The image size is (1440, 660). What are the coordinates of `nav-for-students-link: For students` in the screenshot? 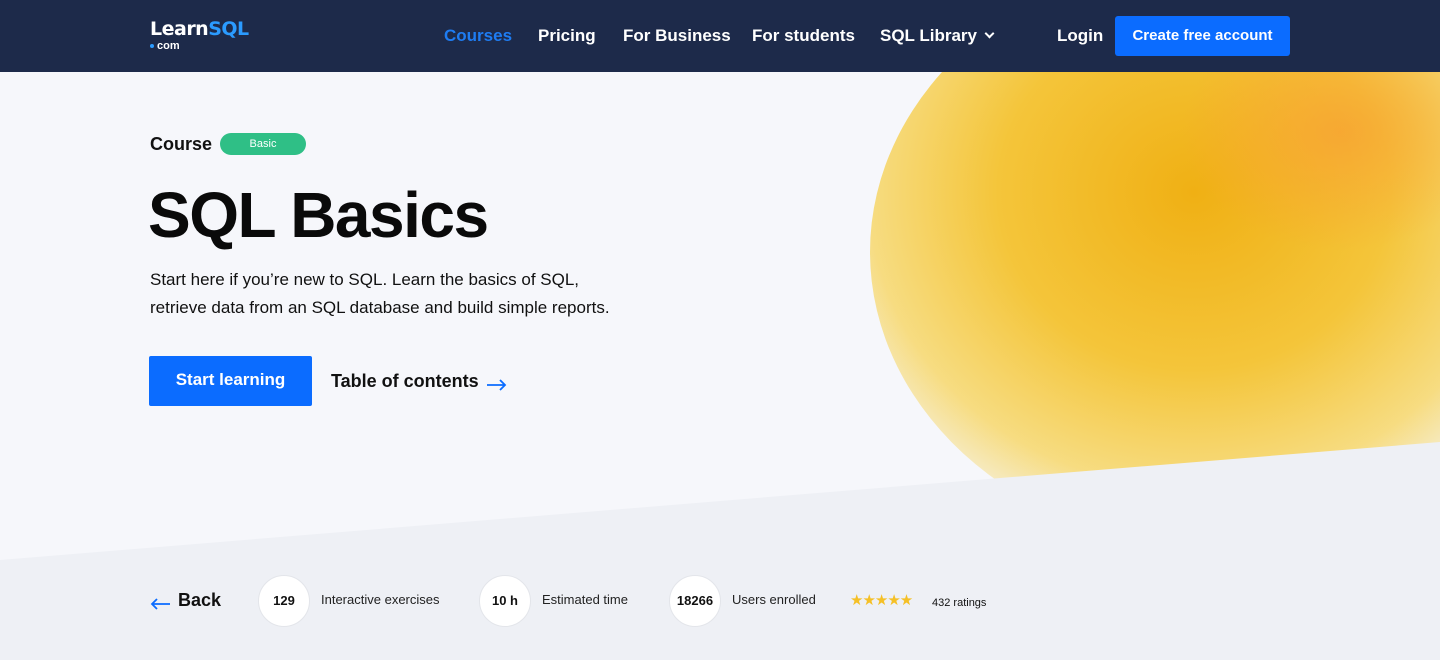 It's located at (803, 36).